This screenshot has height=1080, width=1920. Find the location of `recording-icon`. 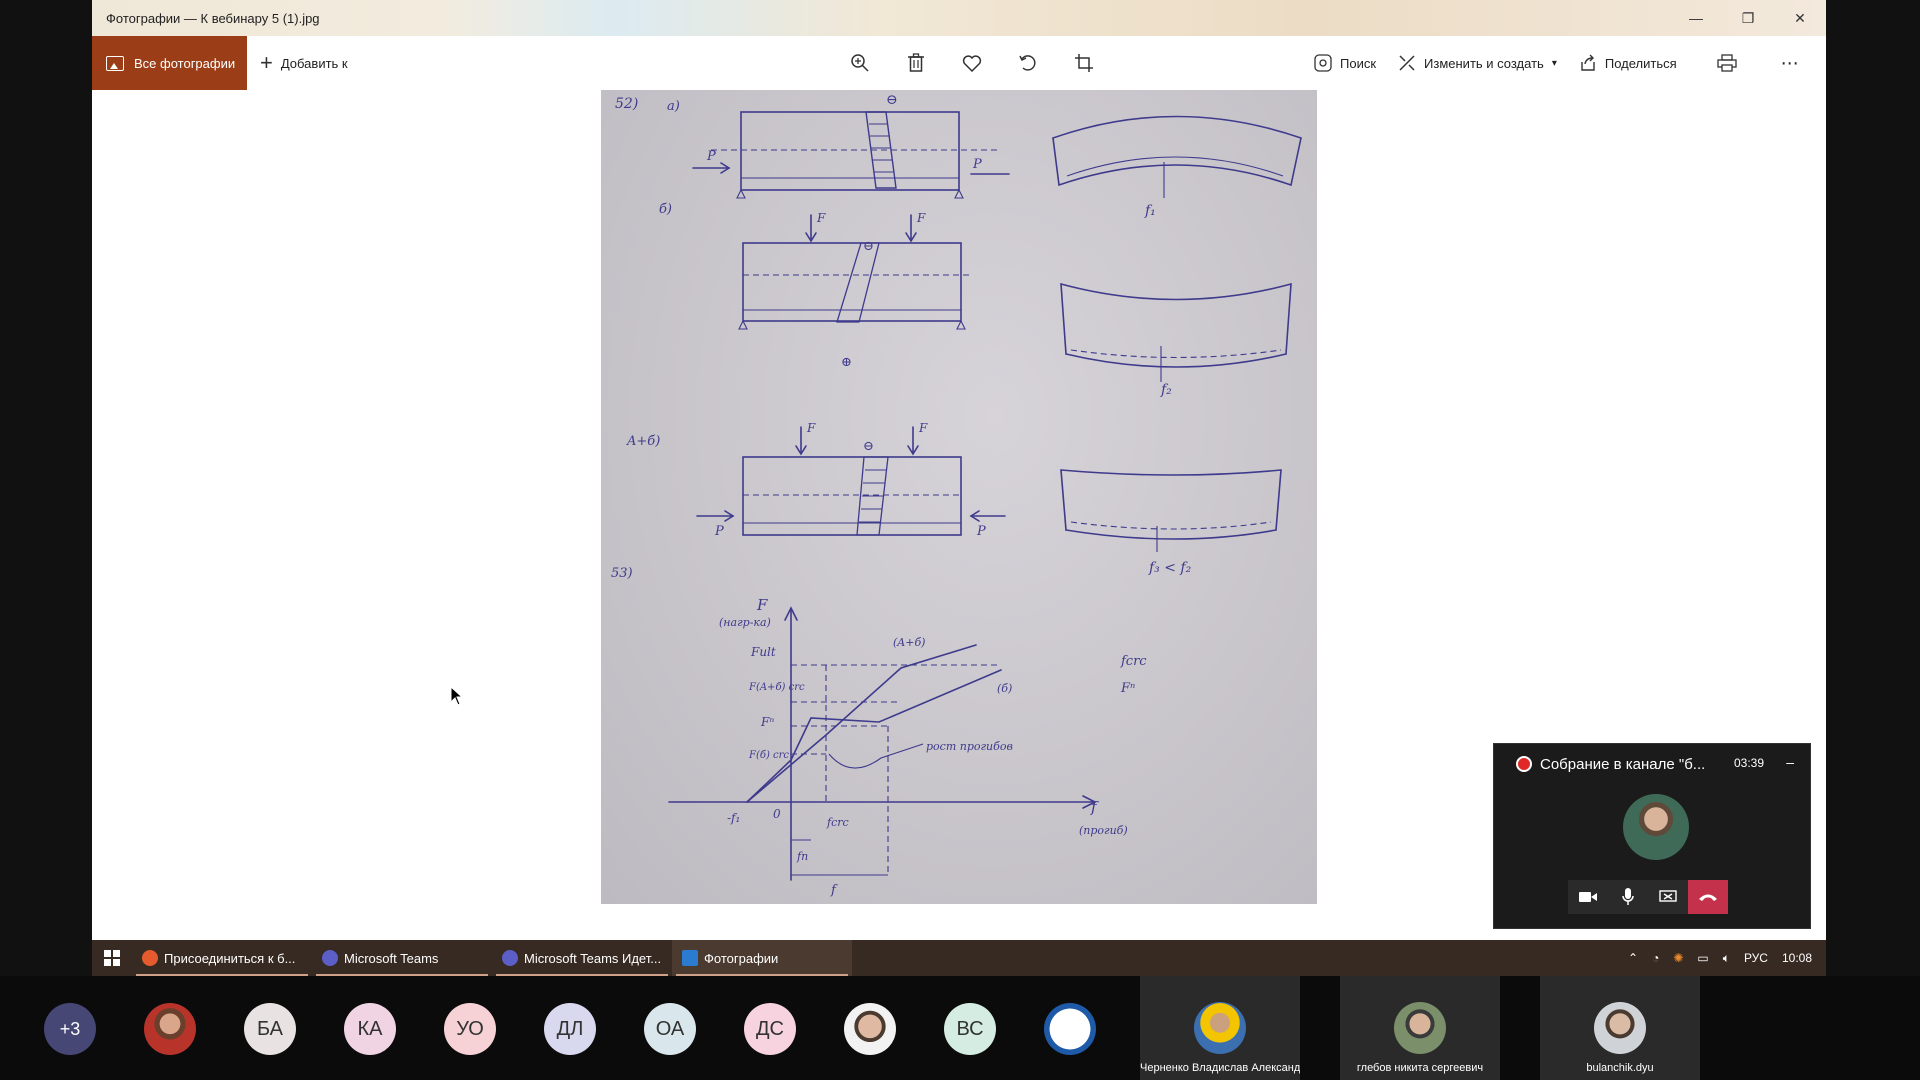

recording-icon is located at coordinates (1524, 764).